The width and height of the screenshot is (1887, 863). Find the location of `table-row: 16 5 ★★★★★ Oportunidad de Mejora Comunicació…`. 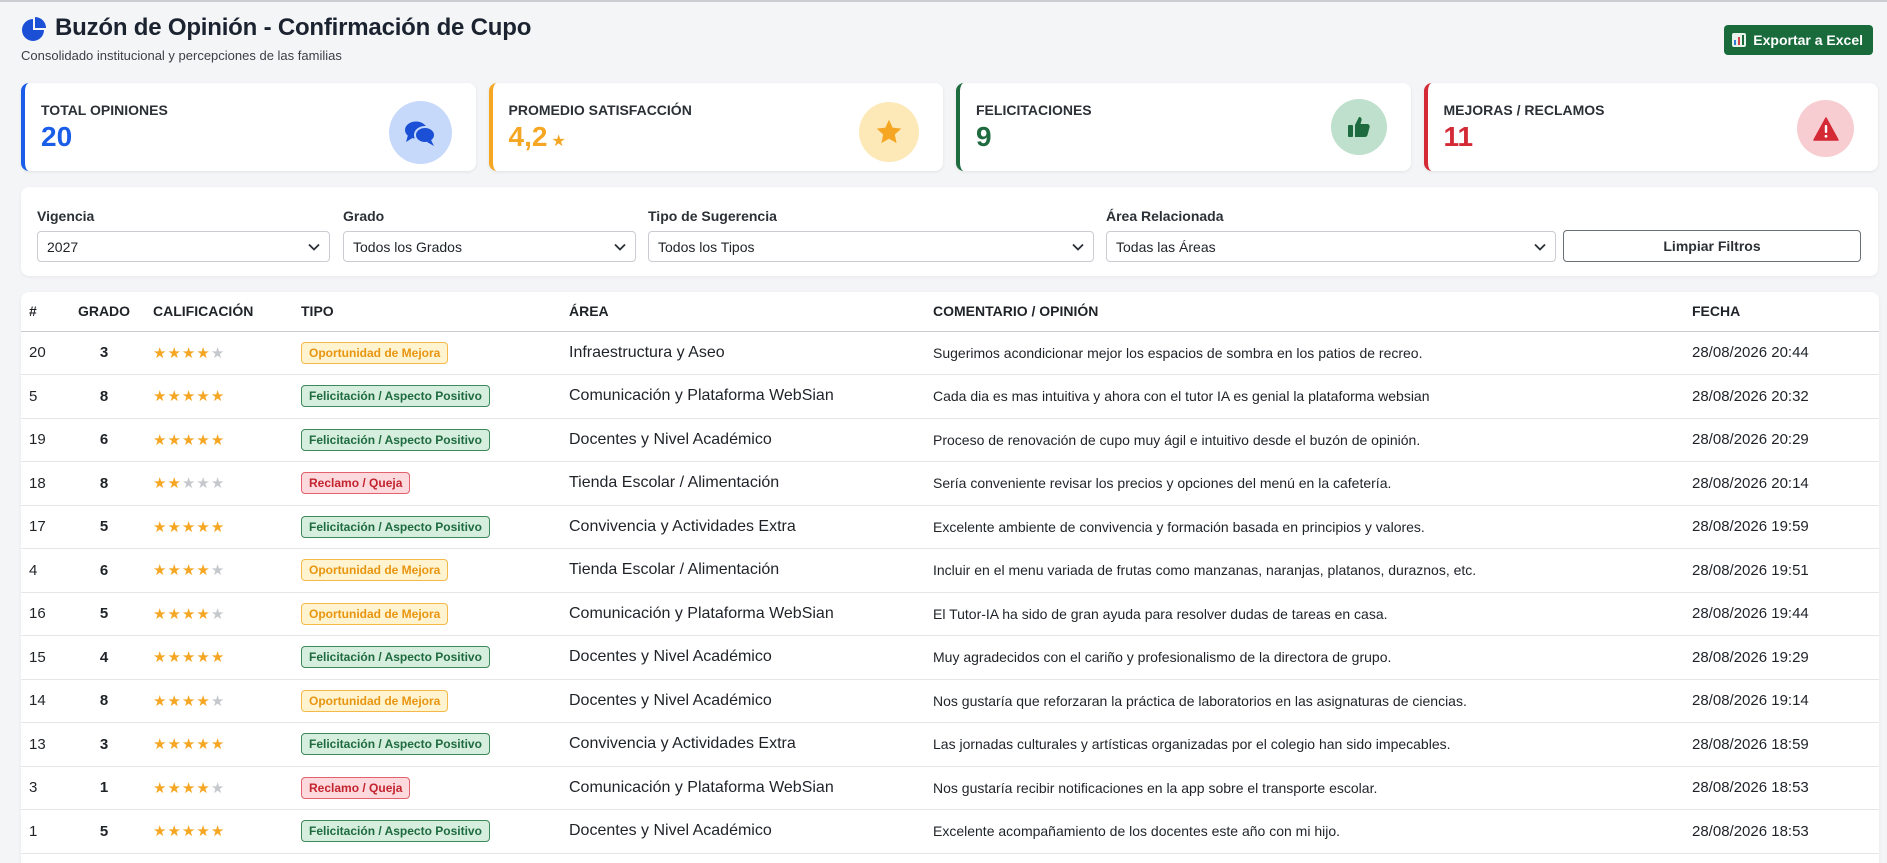

table-row: 16 5 ★★★★★ Oportunidad de Mejora Comunicació… is located at coordinates (950, 614).